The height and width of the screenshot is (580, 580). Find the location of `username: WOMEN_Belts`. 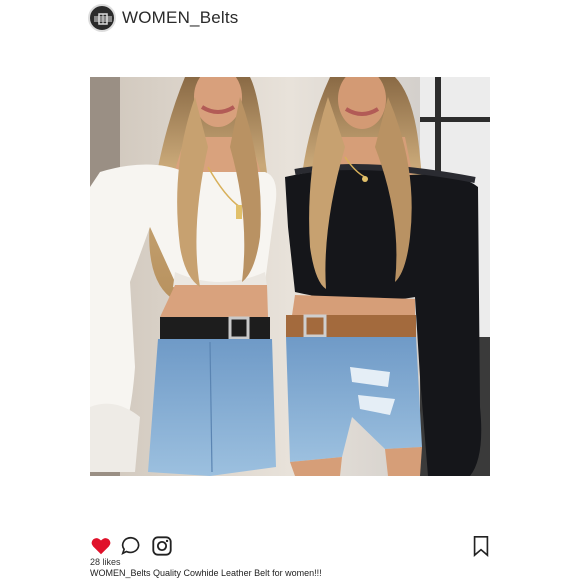

username: WOMEN_Belts is located at coordinates (180, 18).